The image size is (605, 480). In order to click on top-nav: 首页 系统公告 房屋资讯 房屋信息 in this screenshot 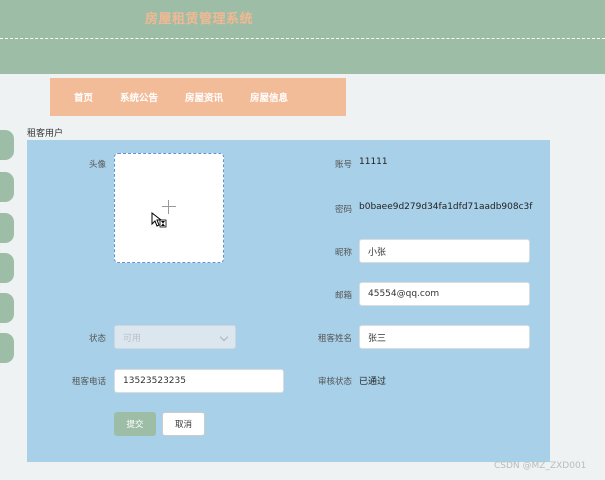, I will do `click(198, 97)`.